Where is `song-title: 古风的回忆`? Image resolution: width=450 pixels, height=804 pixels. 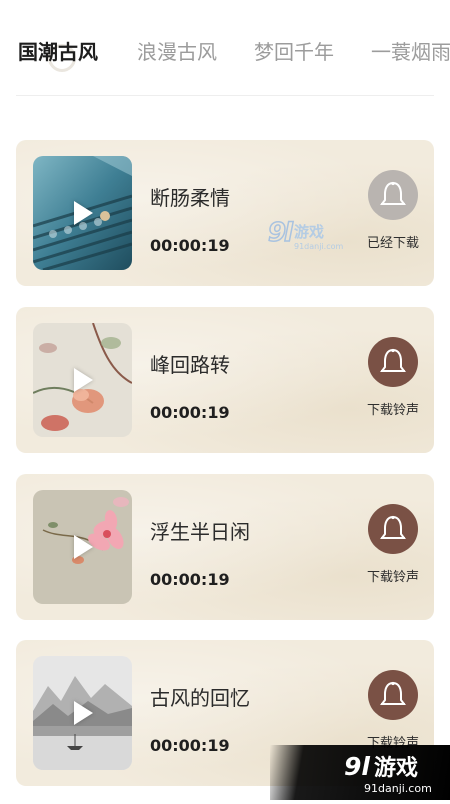
song-title: 古风的回忆 is located at coordinates (200, 698).